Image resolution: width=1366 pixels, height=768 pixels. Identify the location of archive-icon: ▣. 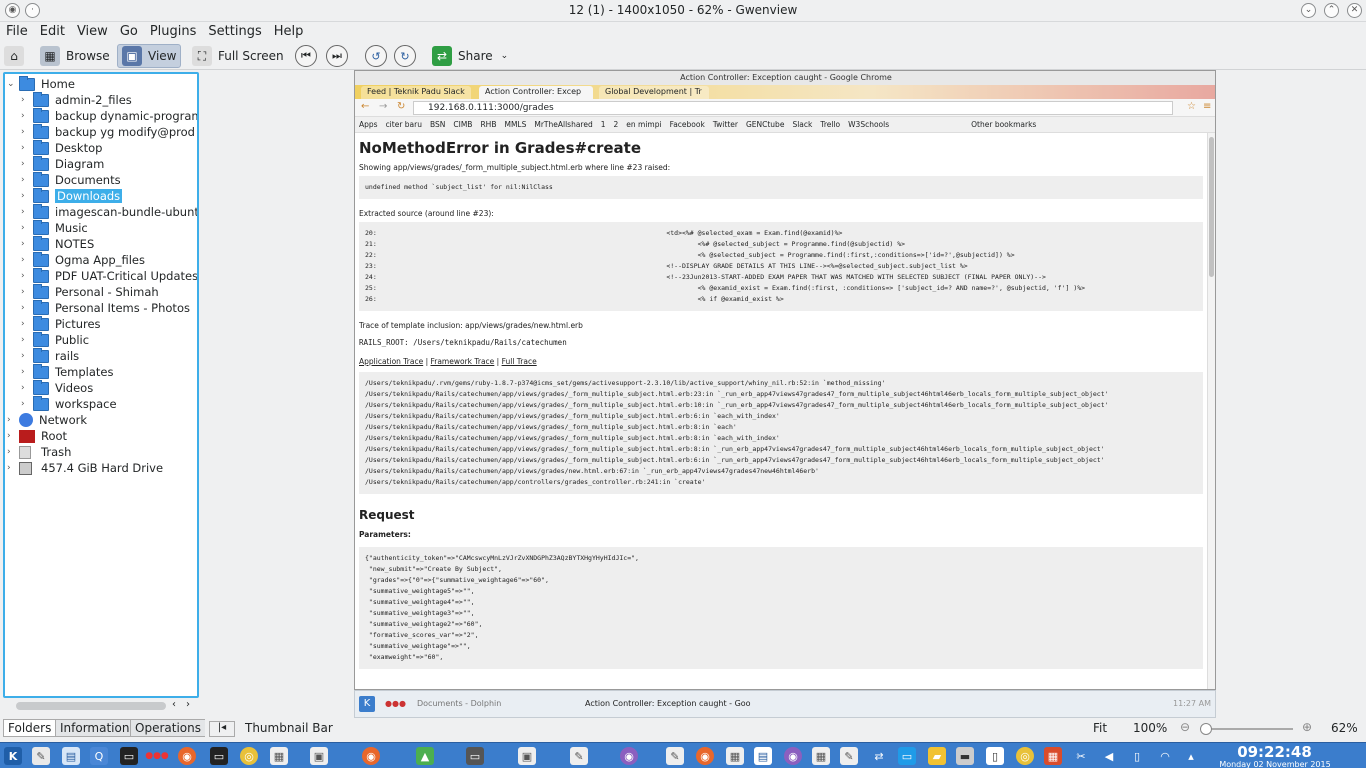
(319, 756).